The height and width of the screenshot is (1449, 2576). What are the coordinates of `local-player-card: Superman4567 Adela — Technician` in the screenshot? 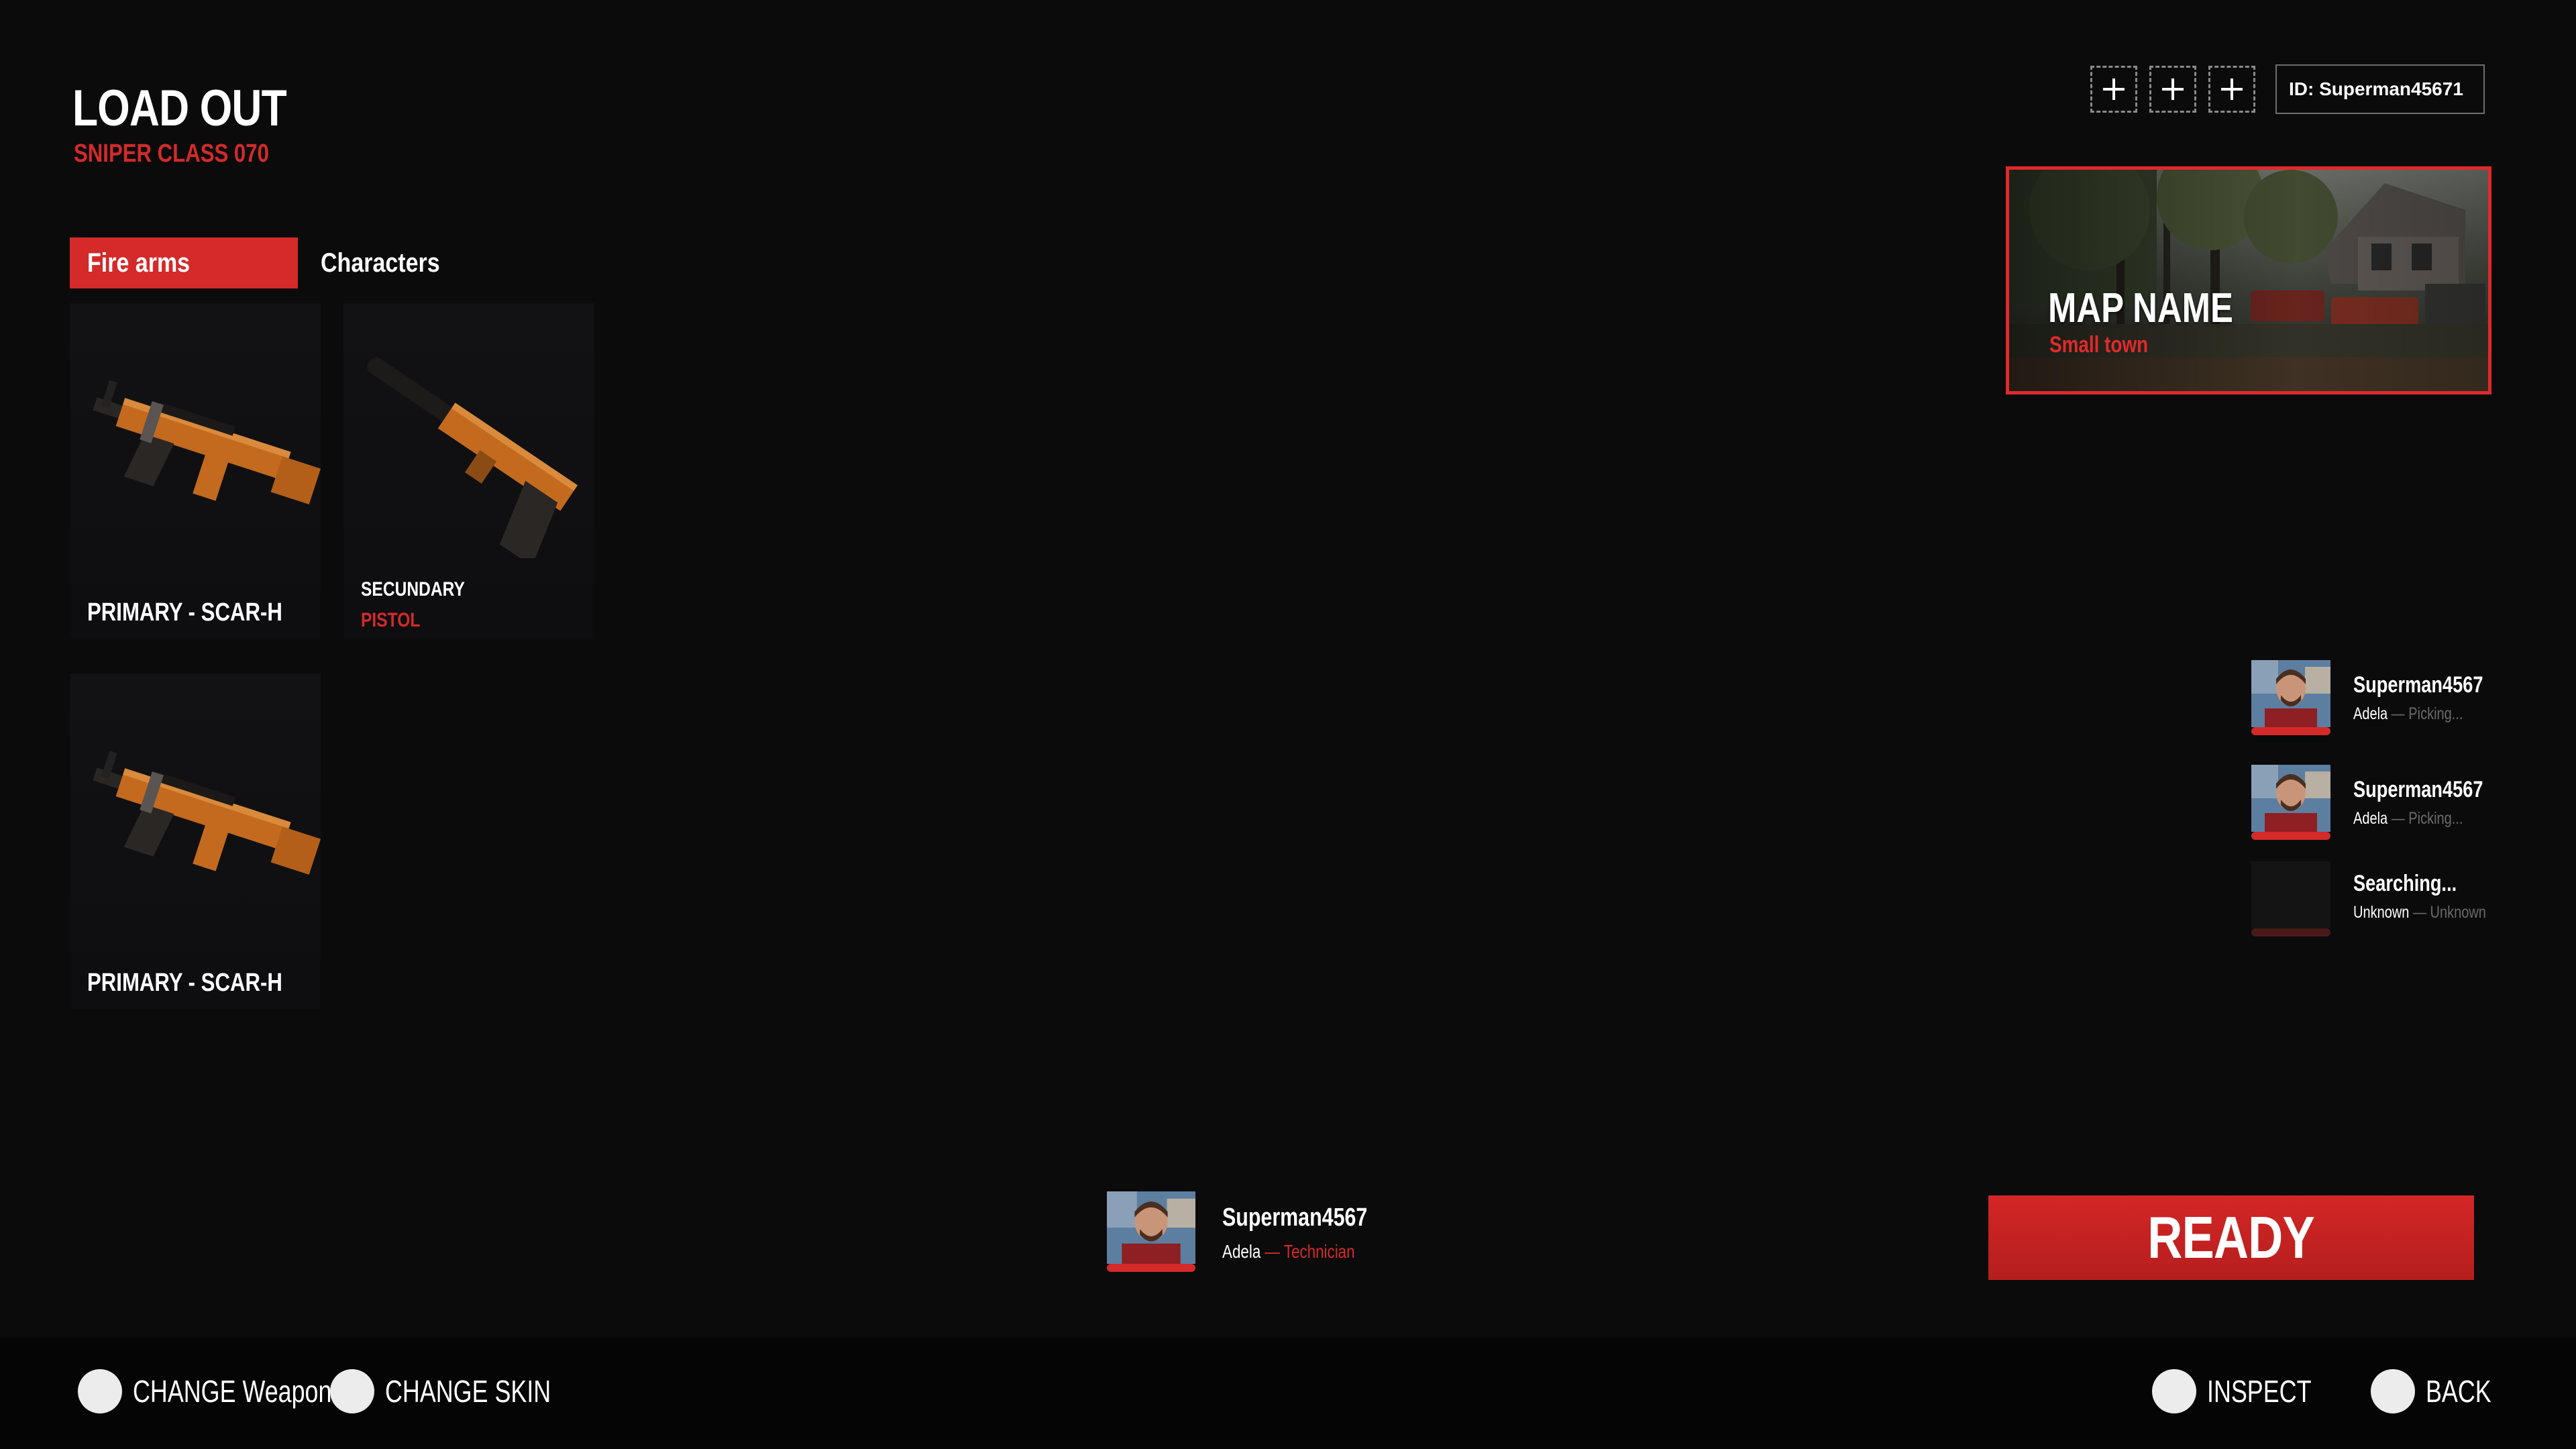 It's located at (1281, 1235).